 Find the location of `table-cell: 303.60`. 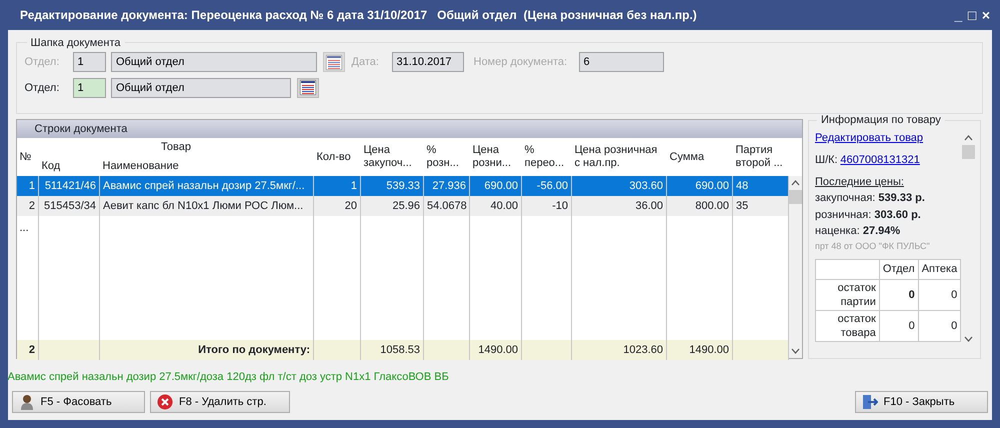

table-cell: 303.60 is located at coordinates (619, 186).